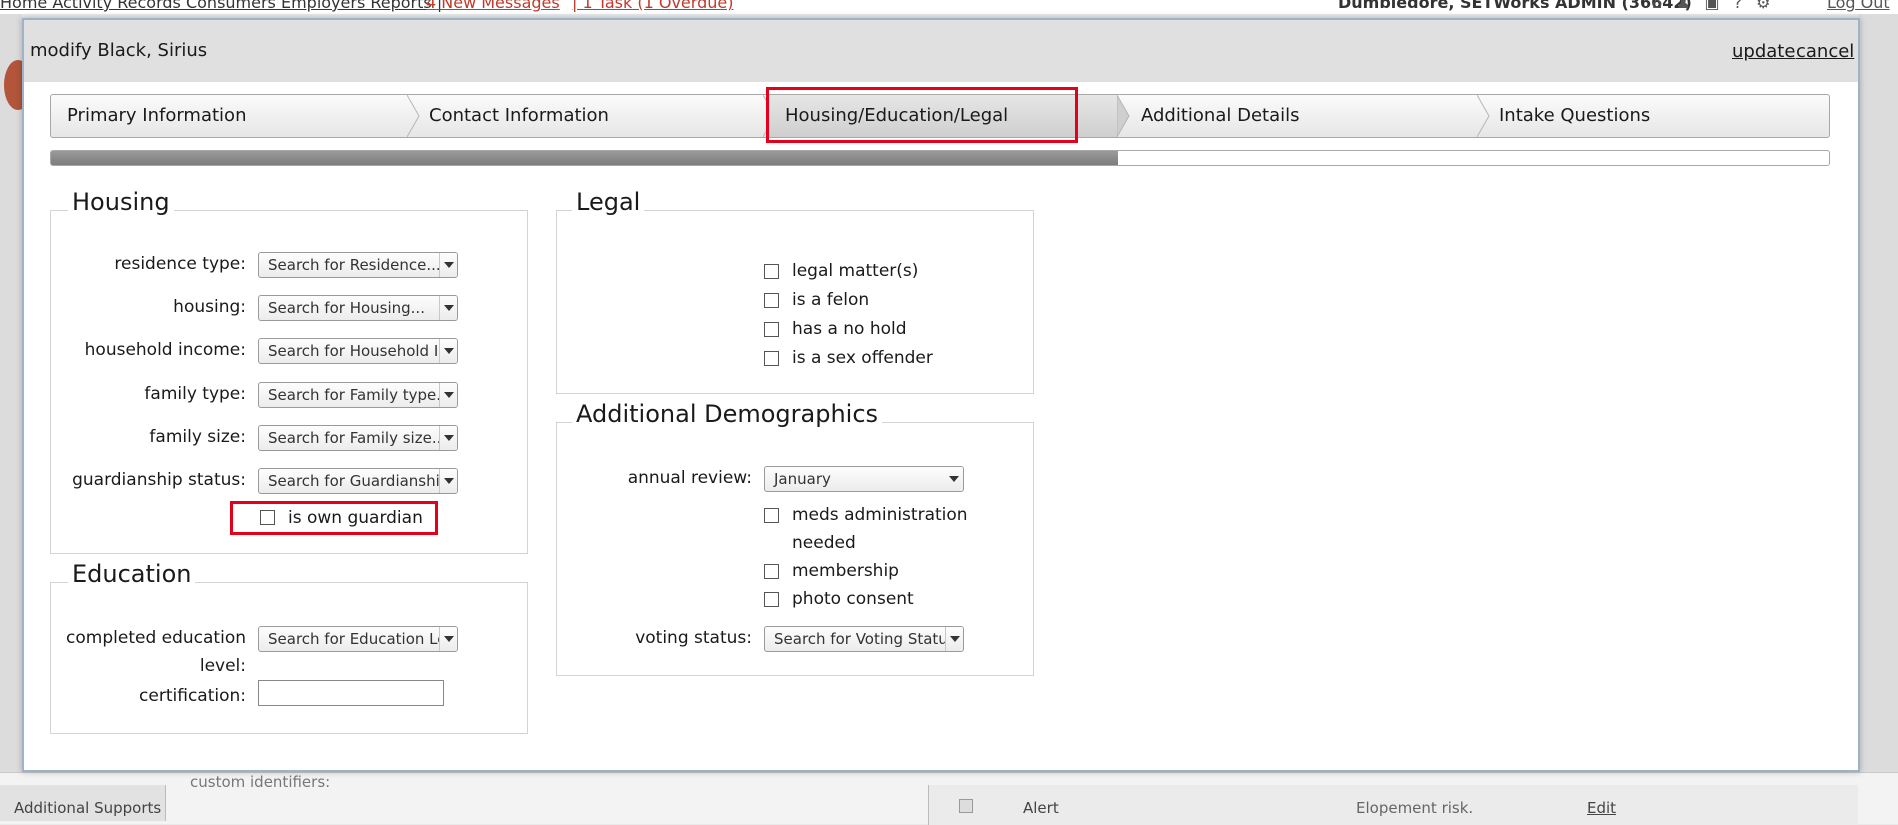  I want to click on step-label: Housing/Education/Legal, so click(897, 115).